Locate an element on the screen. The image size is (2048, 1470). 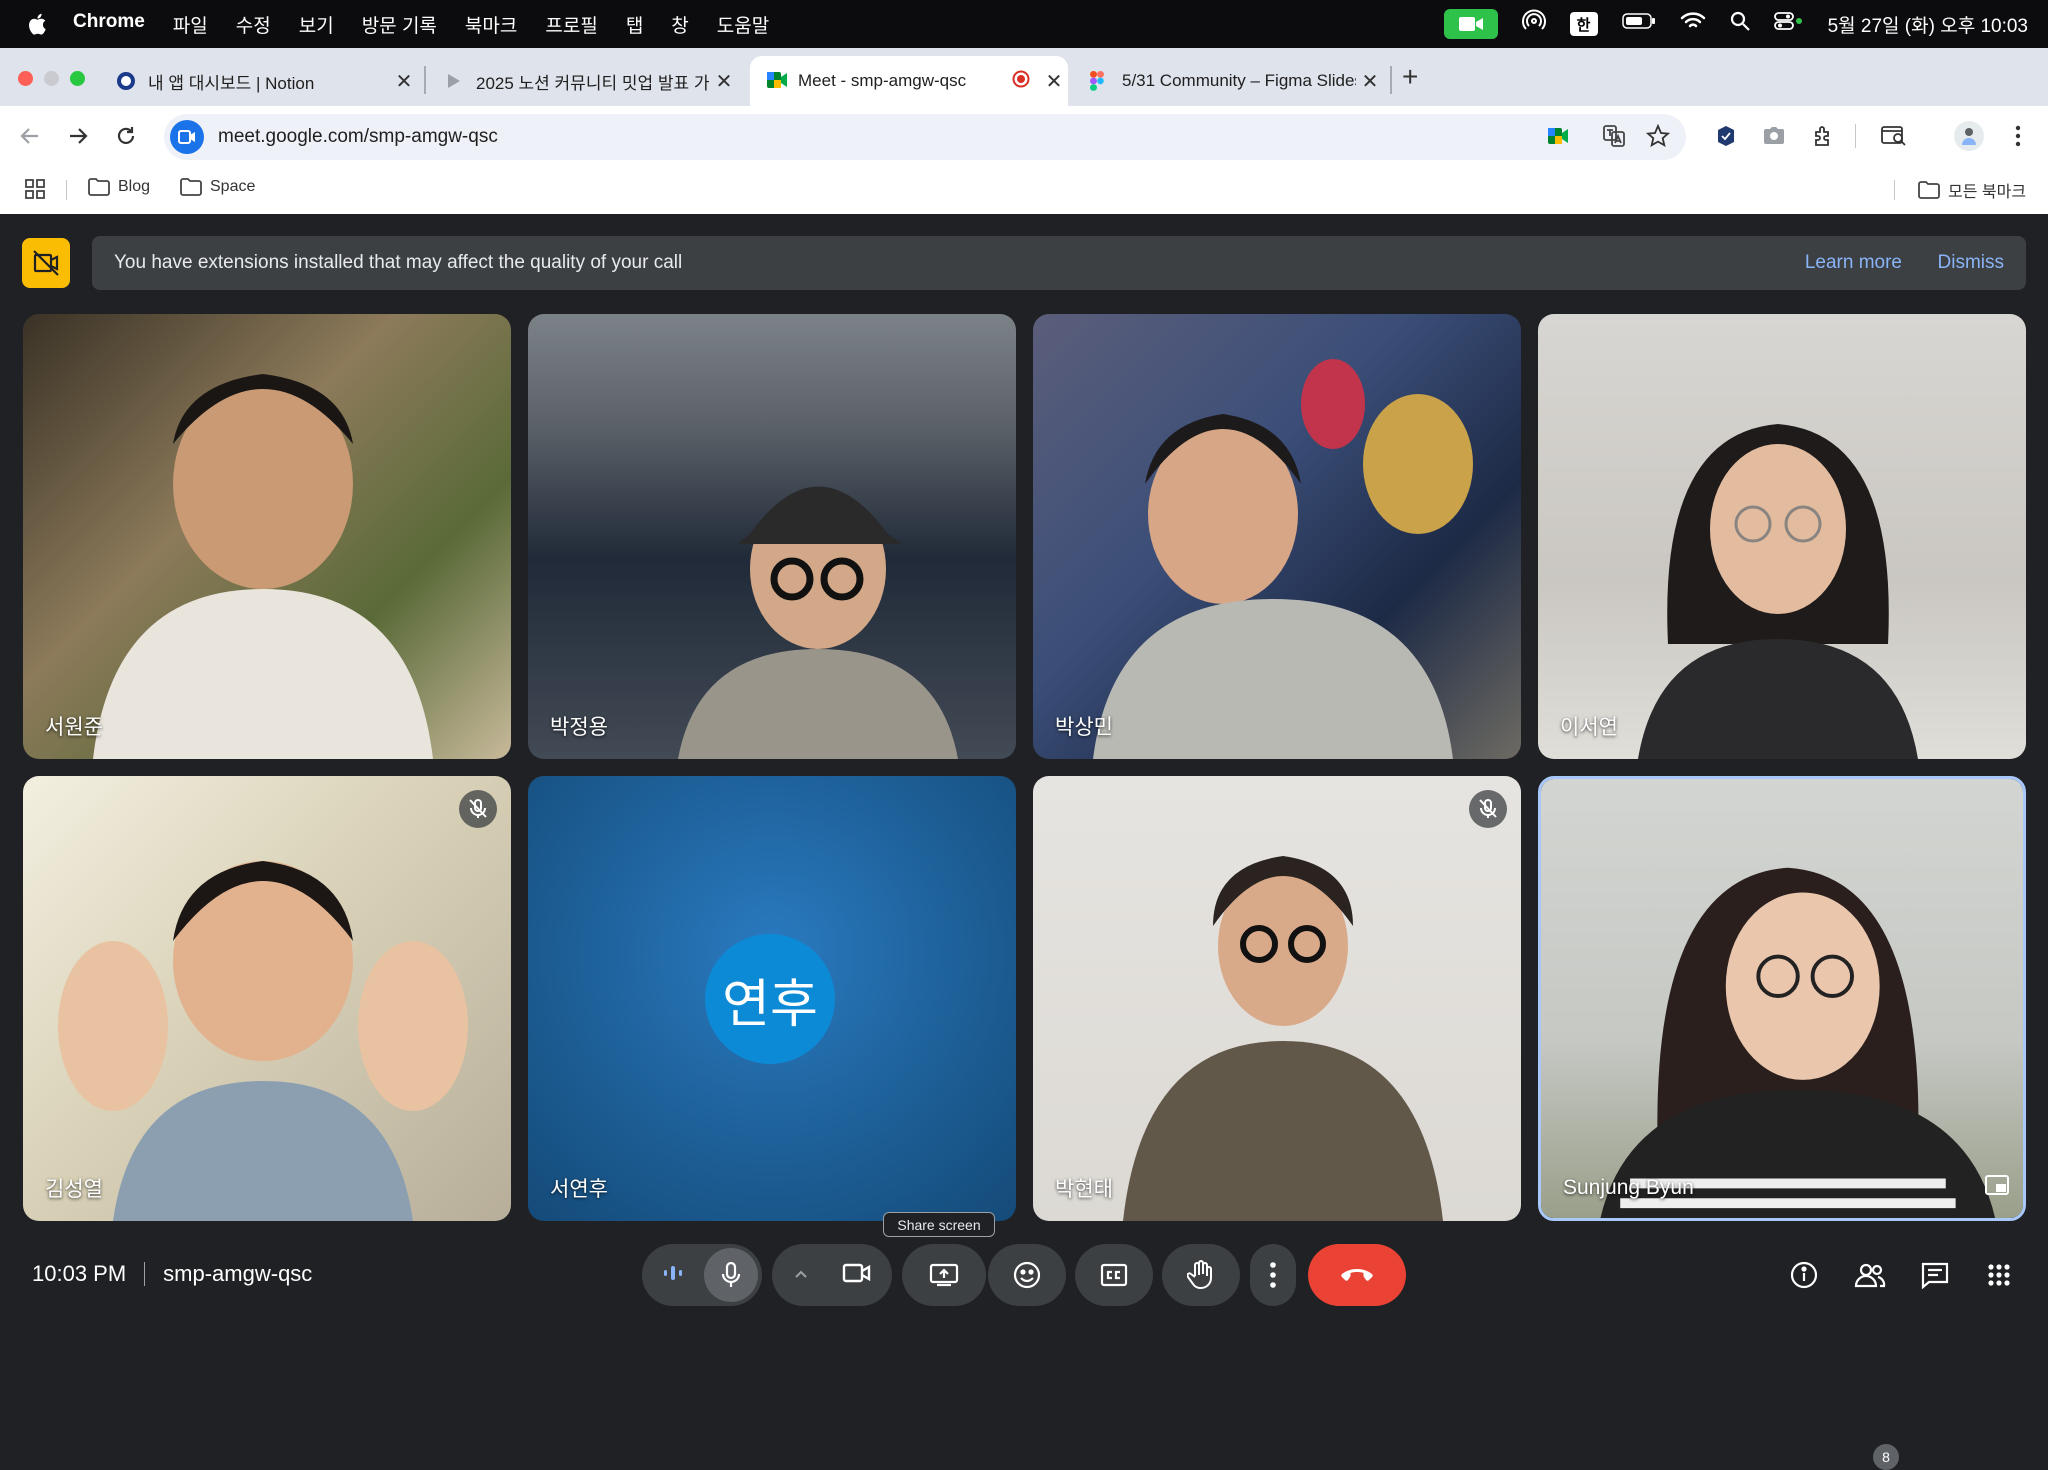
mic-control-group is located at coordinates (702, 1275).